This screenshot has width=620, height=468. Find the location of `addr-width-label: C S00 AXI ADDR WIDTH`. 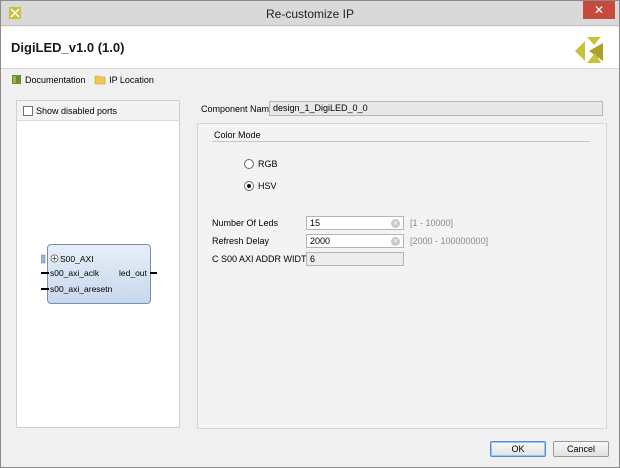

addr-width-label: C S00 AXI ADDR WIDTH is located at coordinates (263, 259).